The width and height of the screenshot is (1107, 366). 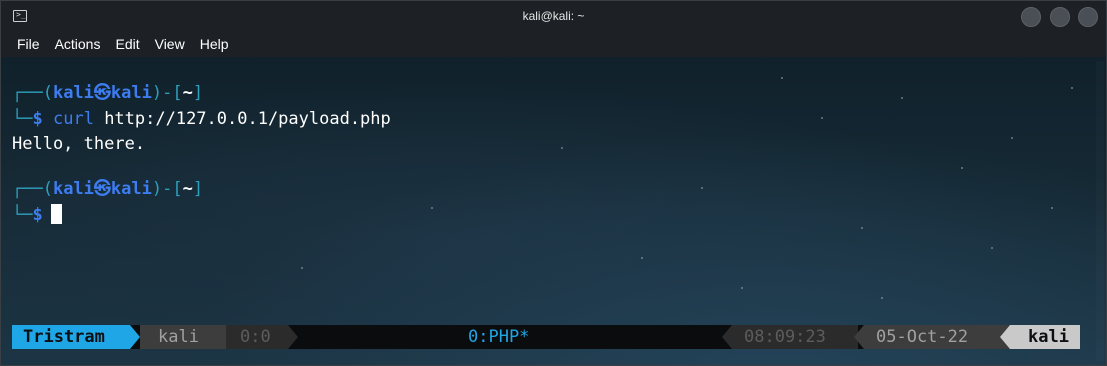 What do you see at coordinates (795, 337) in the screenshot?
I see `tmux-time: 08:09:23` at bounding box center [795, 337].